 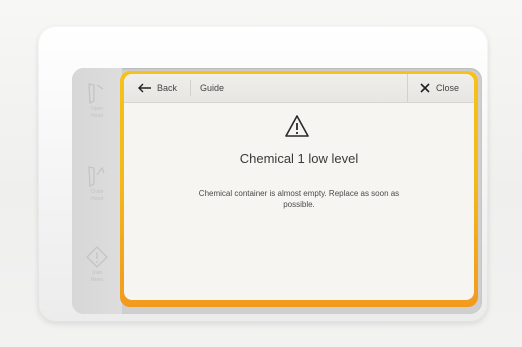 I want to click on warning-triangle-icon, so click(x=297, y=126).